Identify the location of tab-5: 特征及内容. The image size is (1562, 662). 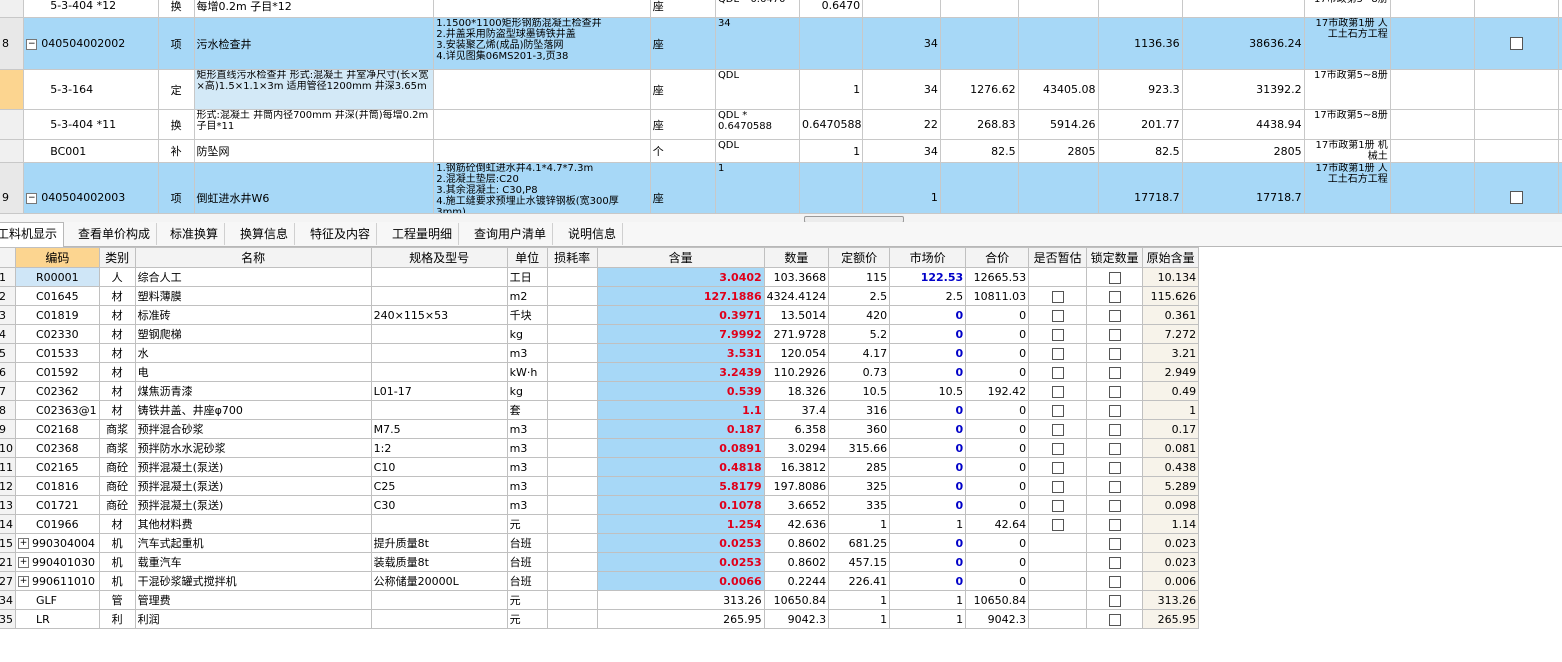
(341, 234).